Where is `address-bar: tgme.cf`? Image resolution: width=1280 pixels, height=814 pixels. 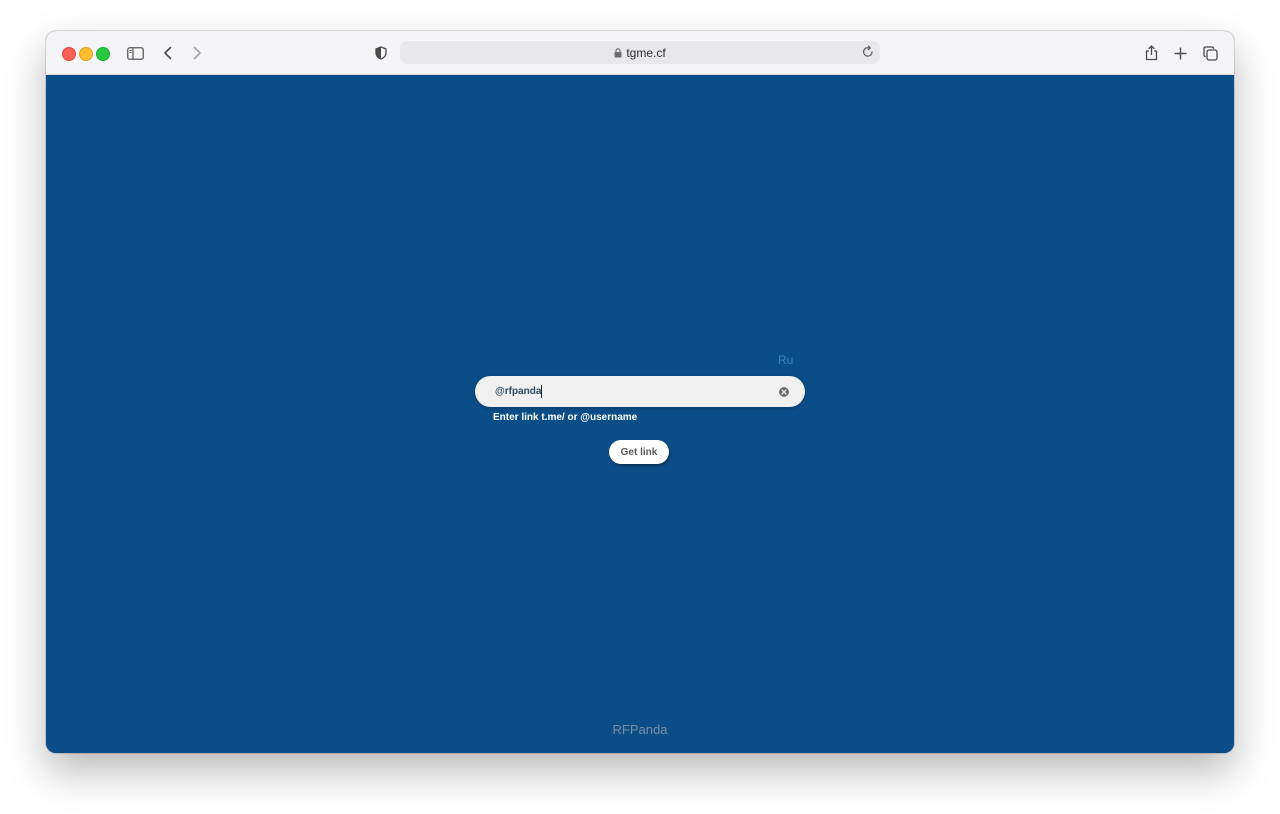 address-bar: tgme.cf is located at coordinates (640, 52).